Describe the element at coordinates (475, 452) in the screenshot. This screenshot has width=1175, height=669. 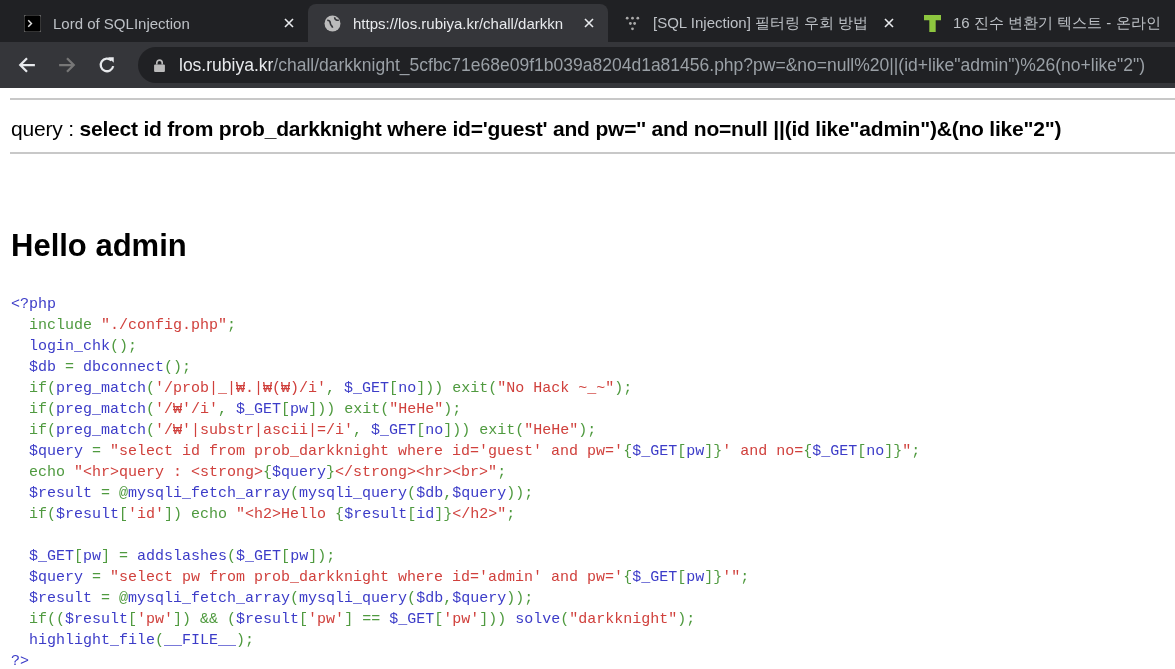
I see `code-line: $query = "select id from prob_darkknight where id='guest' and pw='{$_GET[pw]}' and no={$_GET[no]}";` at that location.